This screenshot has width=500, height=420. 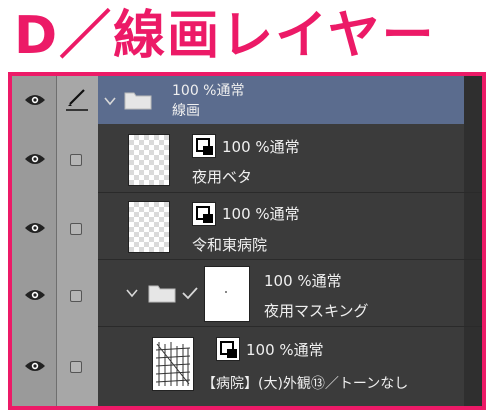 I want to click on layer-row-folder-lineart: 100 %通常 線画, so click(x=238, y=100).